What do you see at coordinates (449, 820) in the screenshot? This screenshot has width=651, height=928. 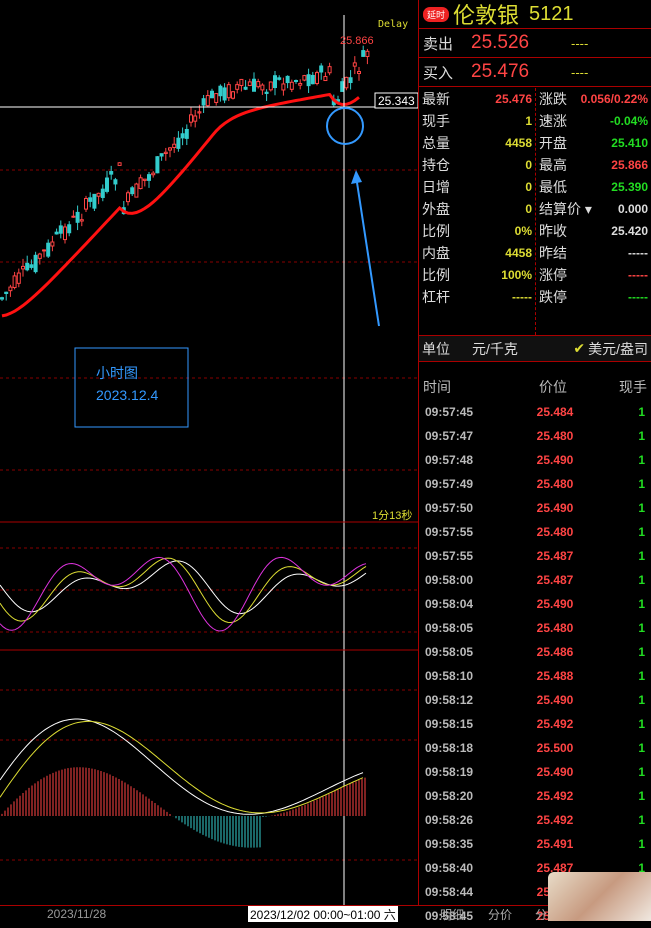 I see `tick-time: 09:58:26` at bounding box center [449, 820].